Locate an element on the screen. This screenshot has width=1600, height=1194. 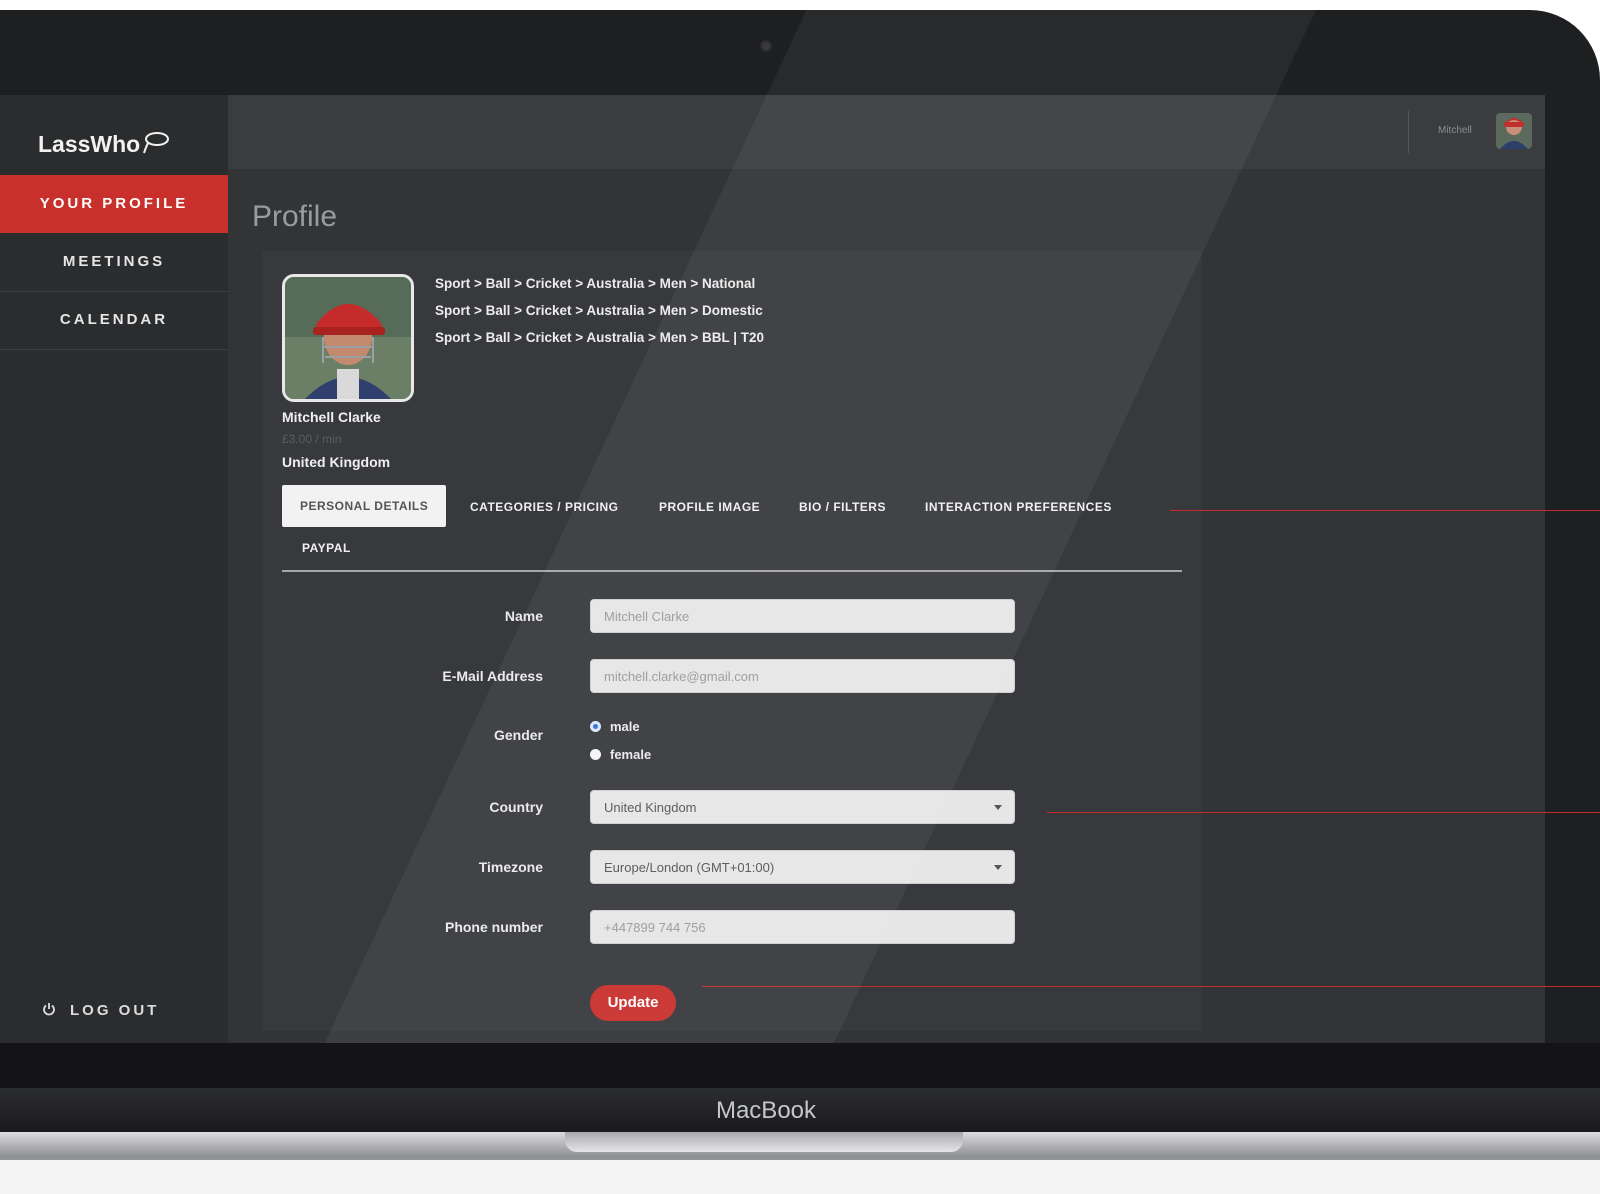
tab-paypal: PAYPAL is located at coordinates (326, 548).